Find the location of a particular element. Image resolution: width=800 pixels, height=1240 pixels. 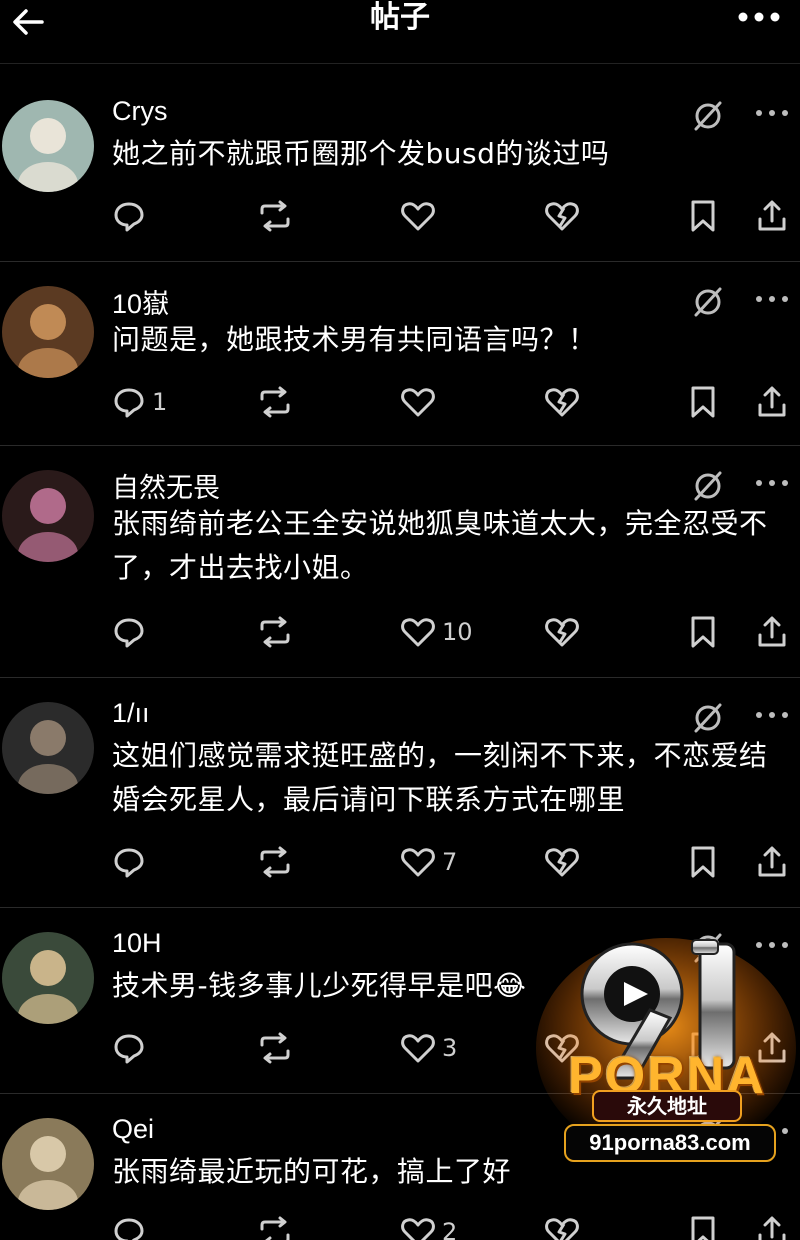

page-title: 帖子 is located at coordinates (400, 17).